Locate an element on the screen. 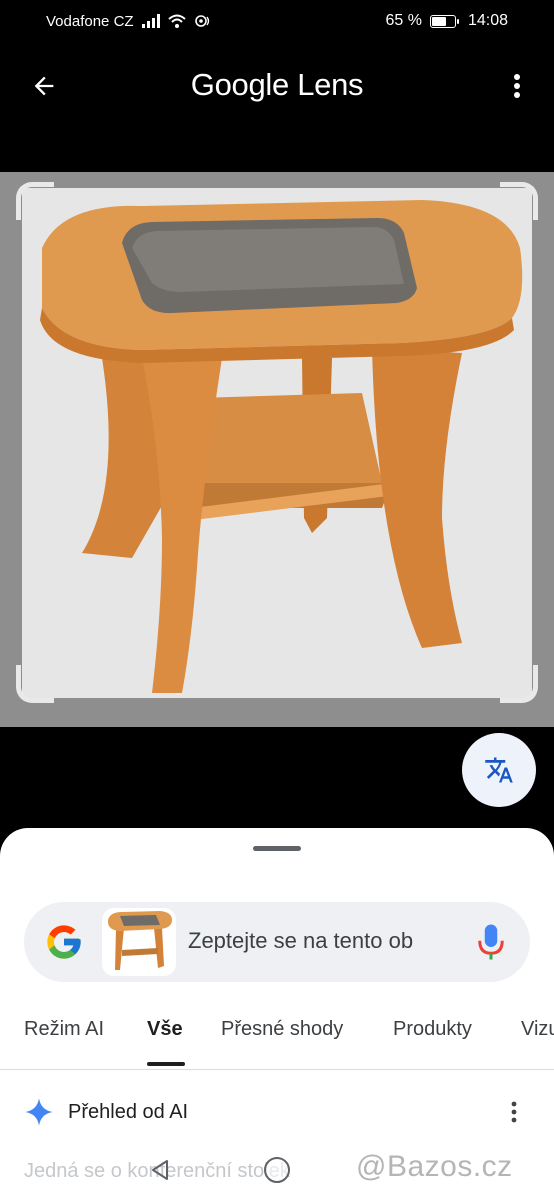 Image resolution: width=554 pixels, height=1200 pixels. tab-all: Vše is located at coordinates (165, 1029).